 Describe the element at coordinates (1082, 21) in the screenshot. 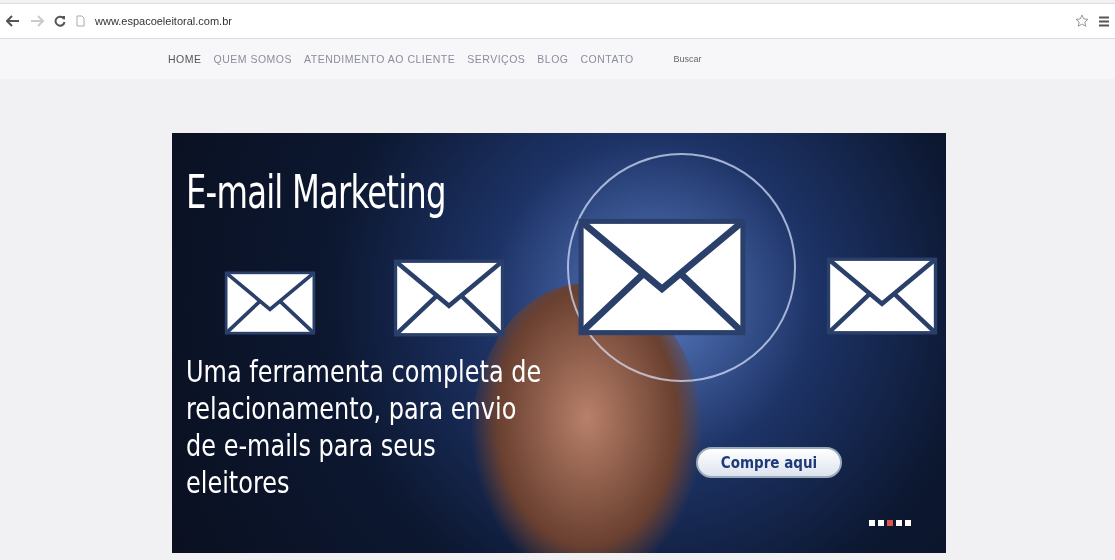

I see `star-icon` at that location.